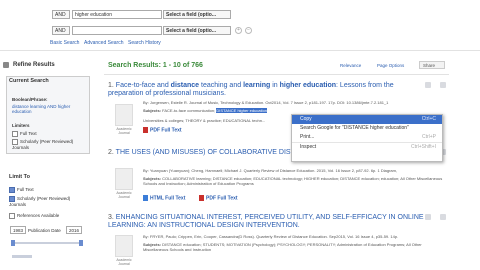  I want to click on limiter-full-text: Full Text, so click(24, 134).